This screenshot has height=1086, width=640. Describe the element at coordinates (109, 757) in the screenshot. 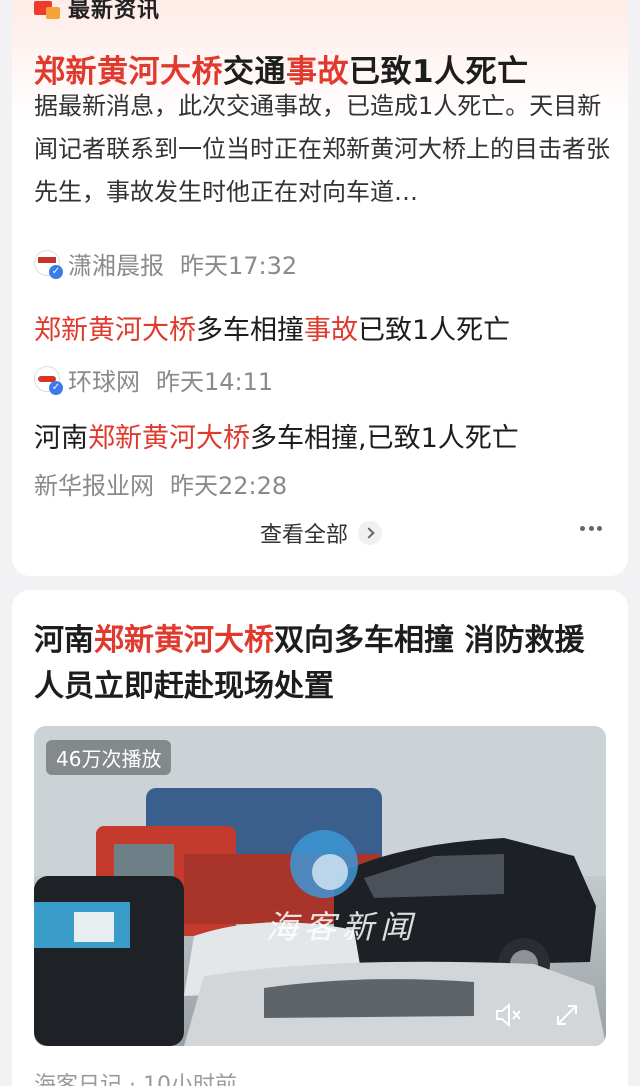

I see `play-count-badge: 46万次播放` at that location.